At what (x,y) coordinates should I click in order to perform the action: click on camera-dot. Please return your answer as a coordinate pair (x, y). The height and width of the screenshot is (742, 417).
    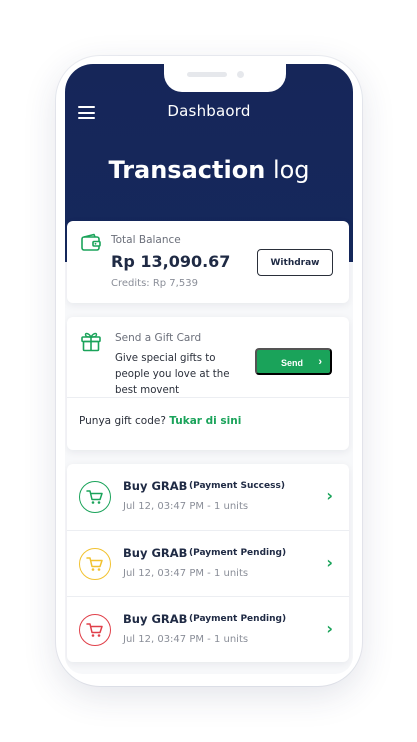
    Looking at the image, I should click on (240, 74).